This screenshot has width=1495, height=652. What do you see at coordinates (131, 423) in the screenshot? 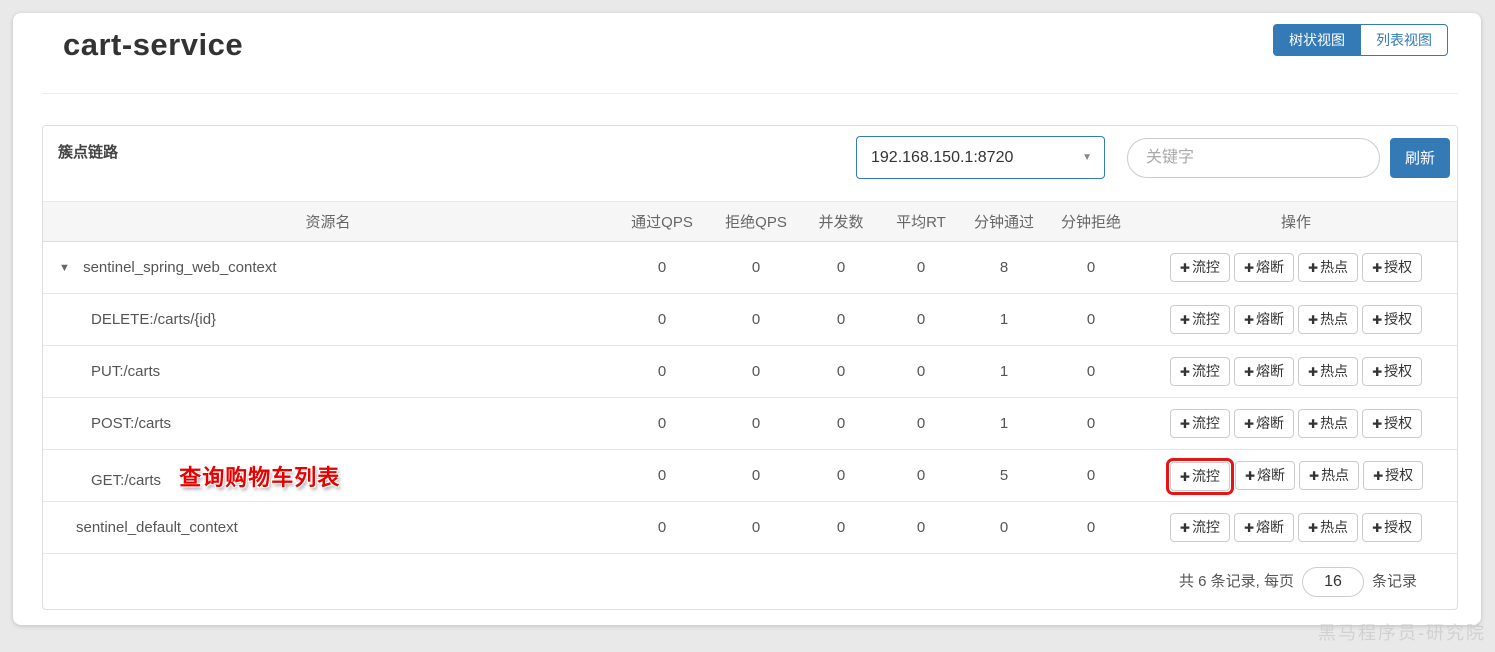
I see `resource-name: POST:/carts` at bounding box center [131, 423].